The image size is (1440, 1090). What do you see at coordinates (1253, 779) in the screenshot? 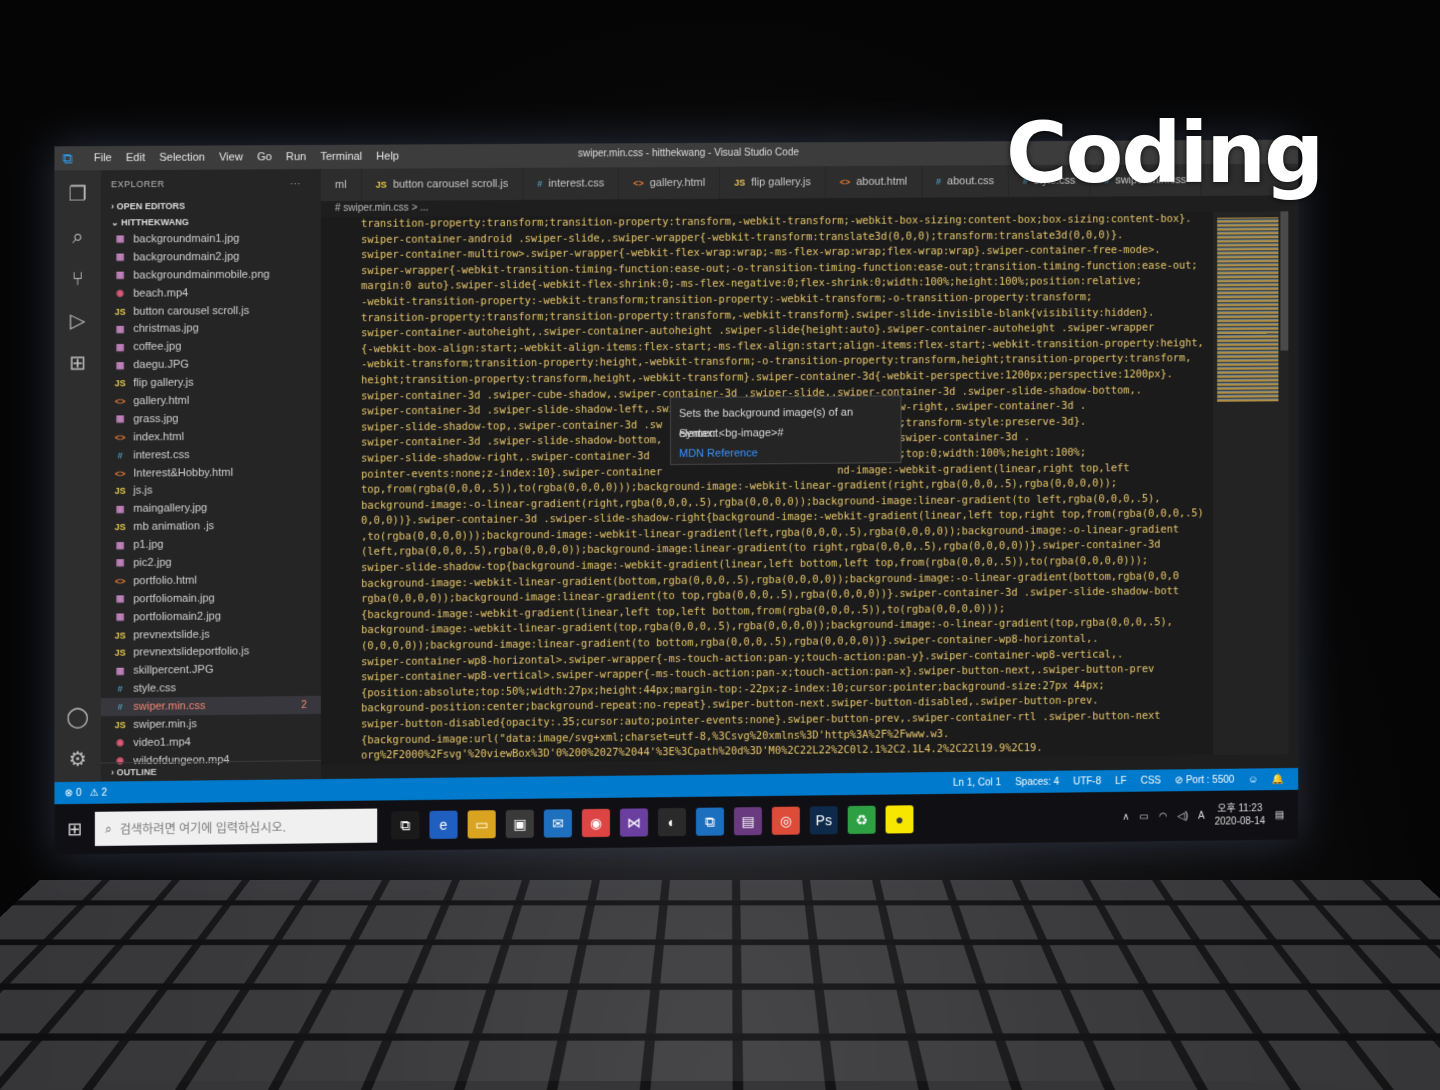
I see `feedback-icon: ☺` at bounding box center [1253, 779].